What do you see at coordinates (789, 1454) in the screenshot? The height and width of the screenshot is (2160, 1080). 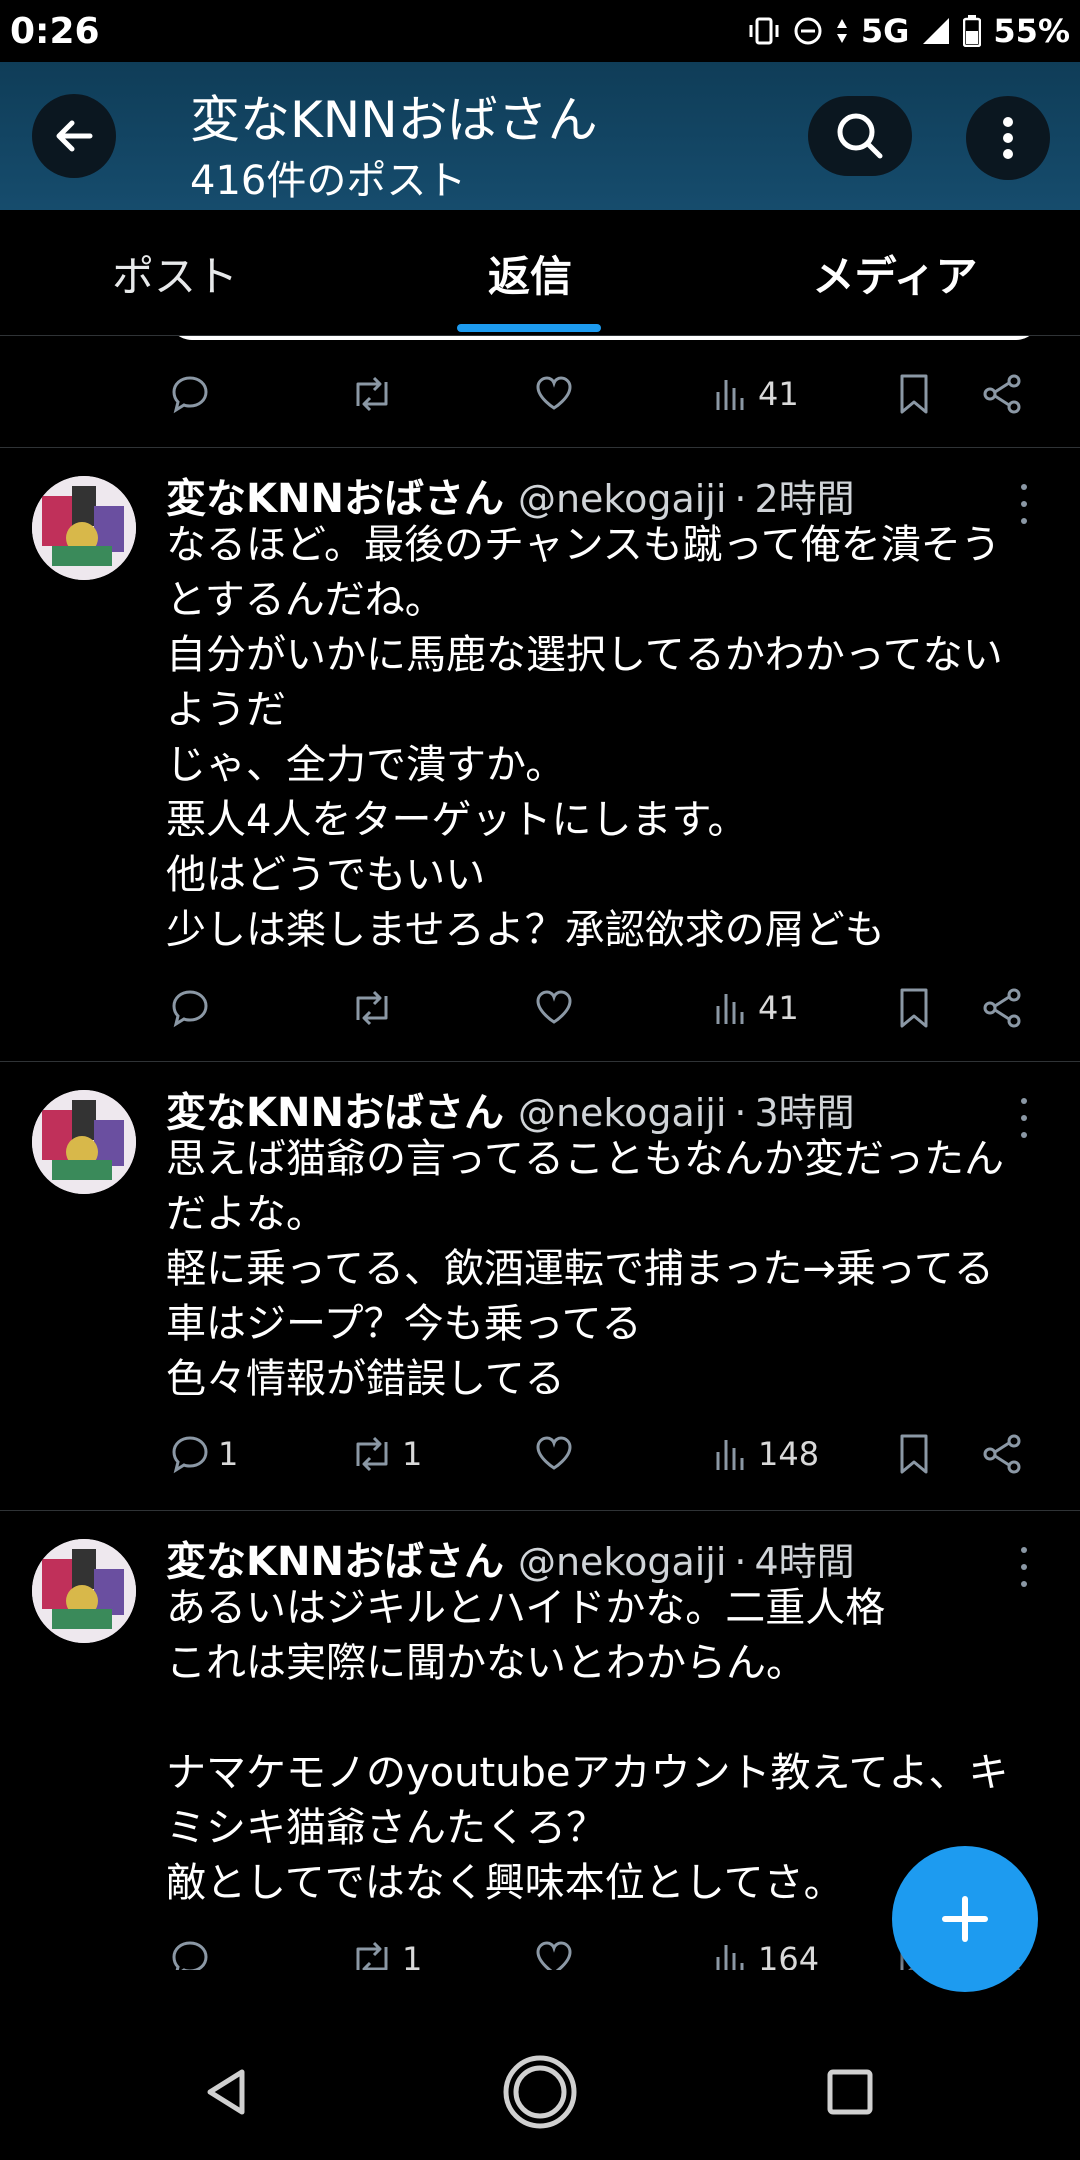 I see `views-count: 148` at bounding box center [789, 1454].